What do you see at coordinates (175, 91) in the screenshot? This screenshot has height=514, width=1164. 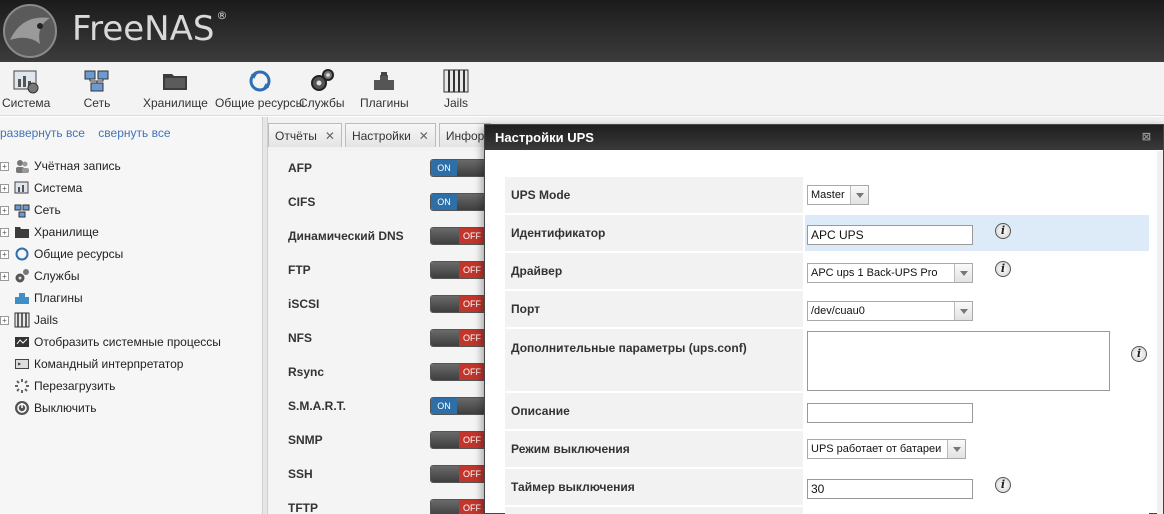 I see `toolbar-storage-button: Хранилище` at bounding box center [175, 91].